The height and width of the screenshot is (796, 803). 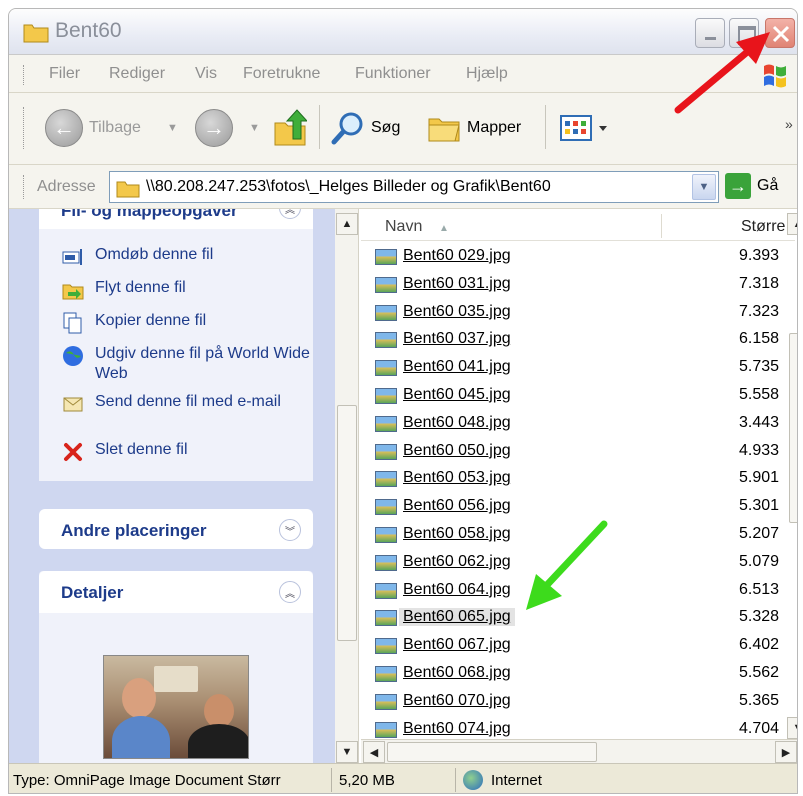 I want to click on file-row: Bent60 067.jpg 6.402, so click(x=578, y=646).